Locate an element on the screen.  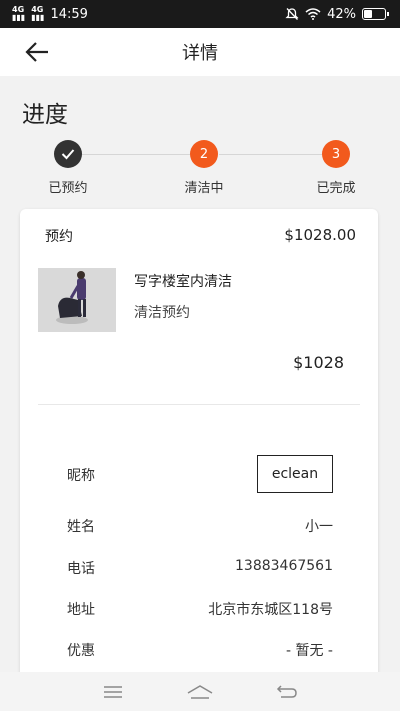
address-label: 地址 is located at coordinates (81, 610).